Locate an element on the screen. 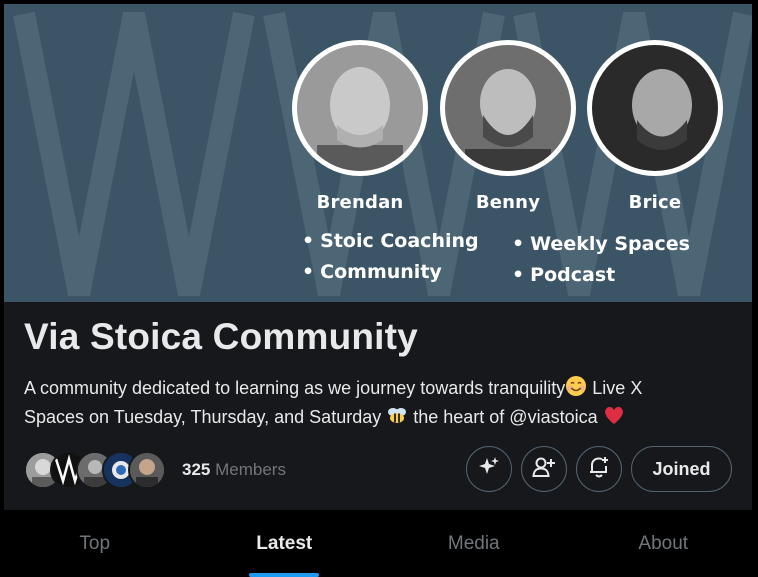 The height and width of the screenshot is (577, 758). community-title: Via Stoica Community is located at coordinates (221, 336).